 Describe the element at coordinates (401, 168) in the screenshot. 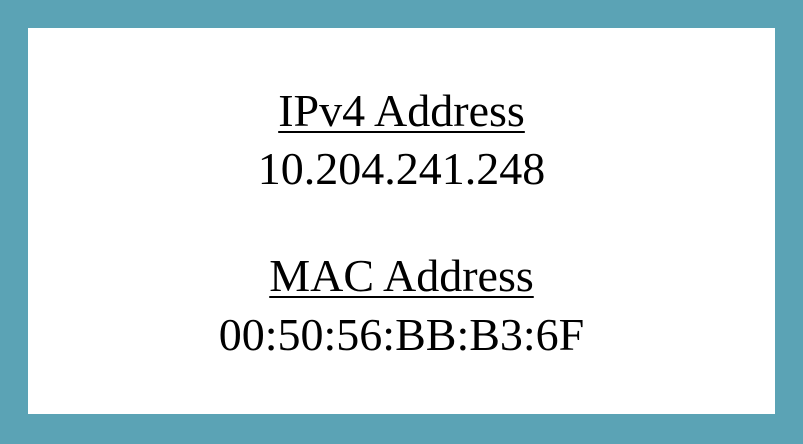

I see `ipv4-address-value: 10.204.241.248` at that location.